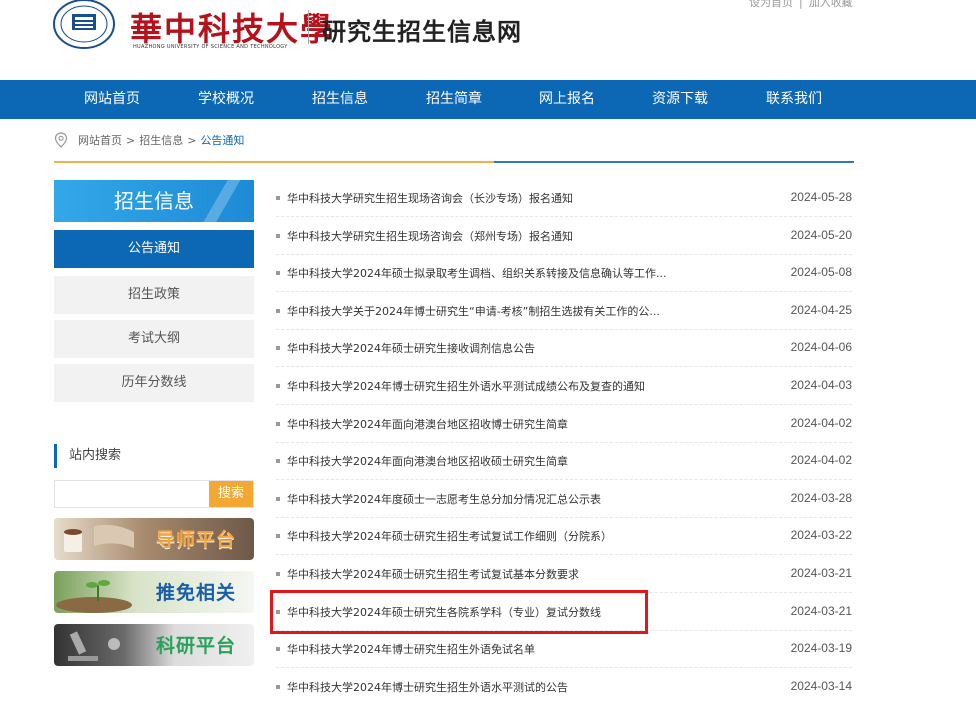 The image size is (976, 704). I want to click on news-title: 华中科技大学2024年面向港澳台地区招收博士研究生简章, so click(427, 424).